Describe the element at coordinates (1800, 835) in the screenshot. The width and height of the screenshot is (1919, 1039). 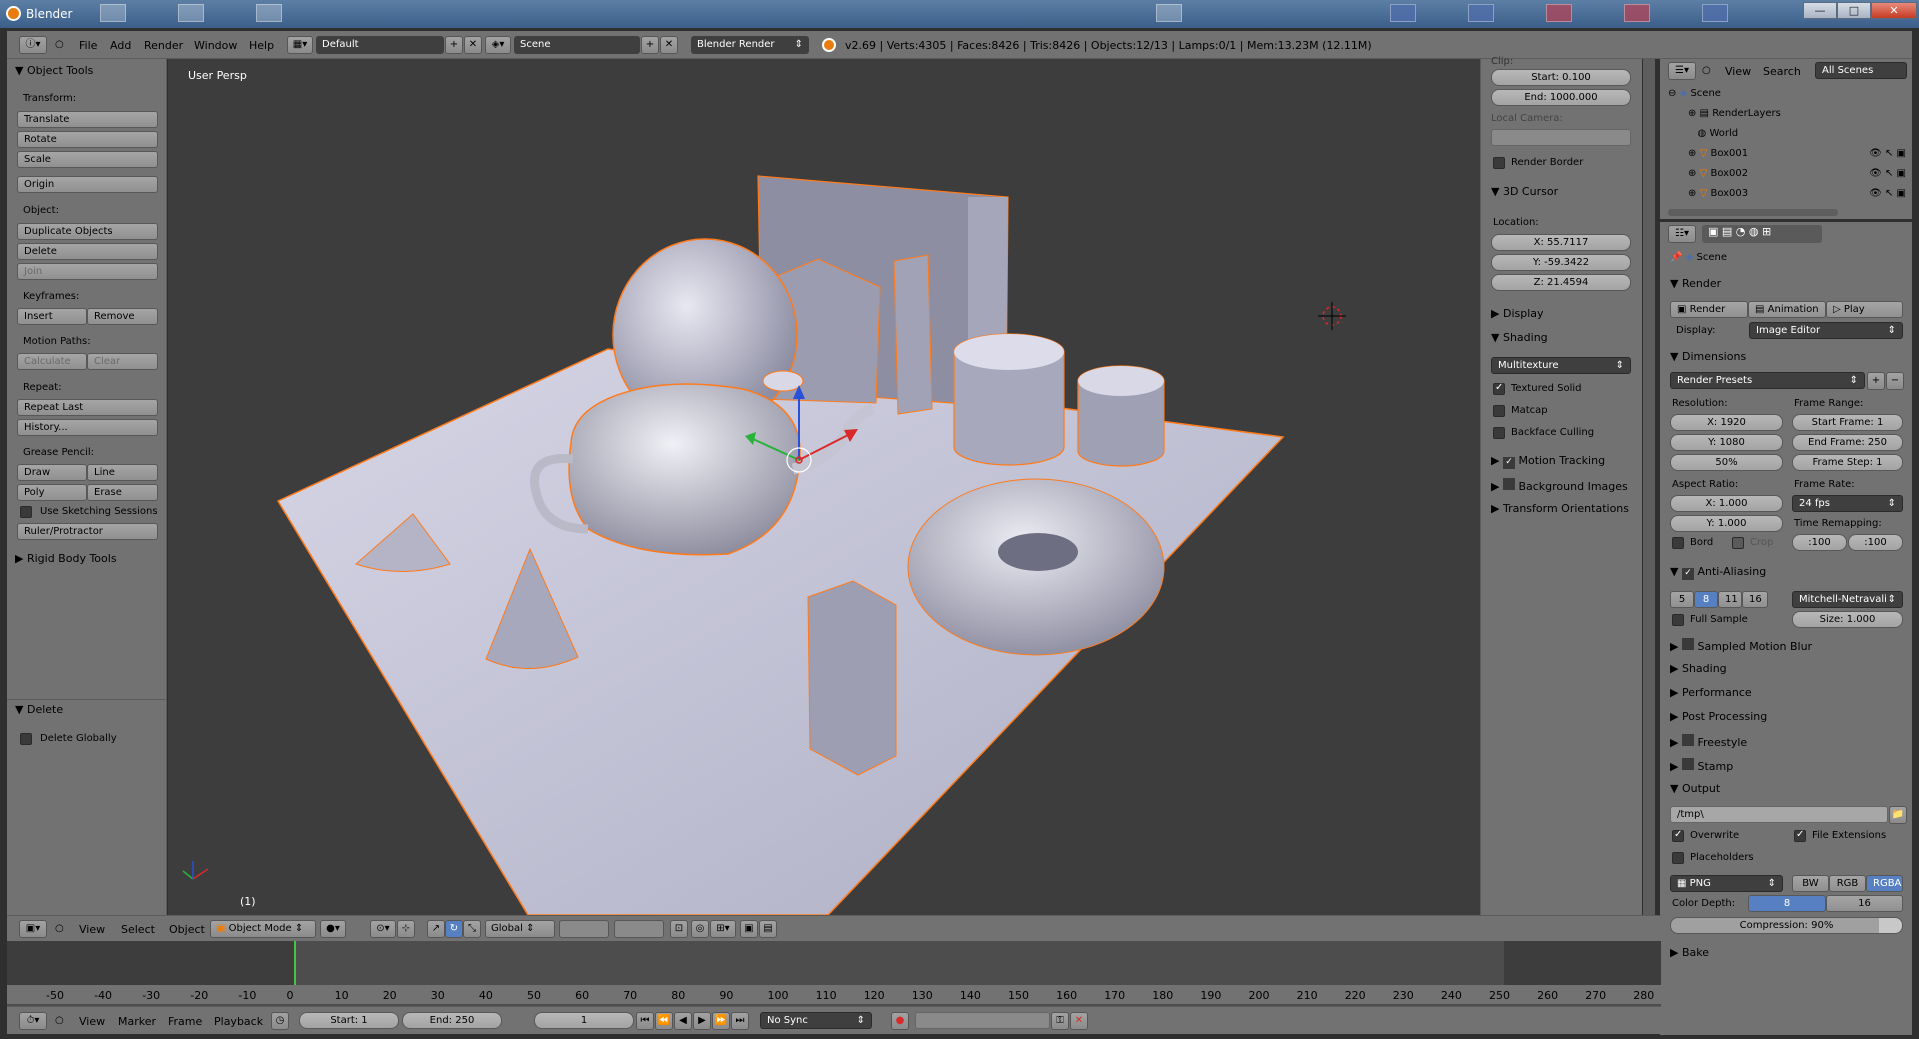
I see `file-extensions-checkbox` at that location.